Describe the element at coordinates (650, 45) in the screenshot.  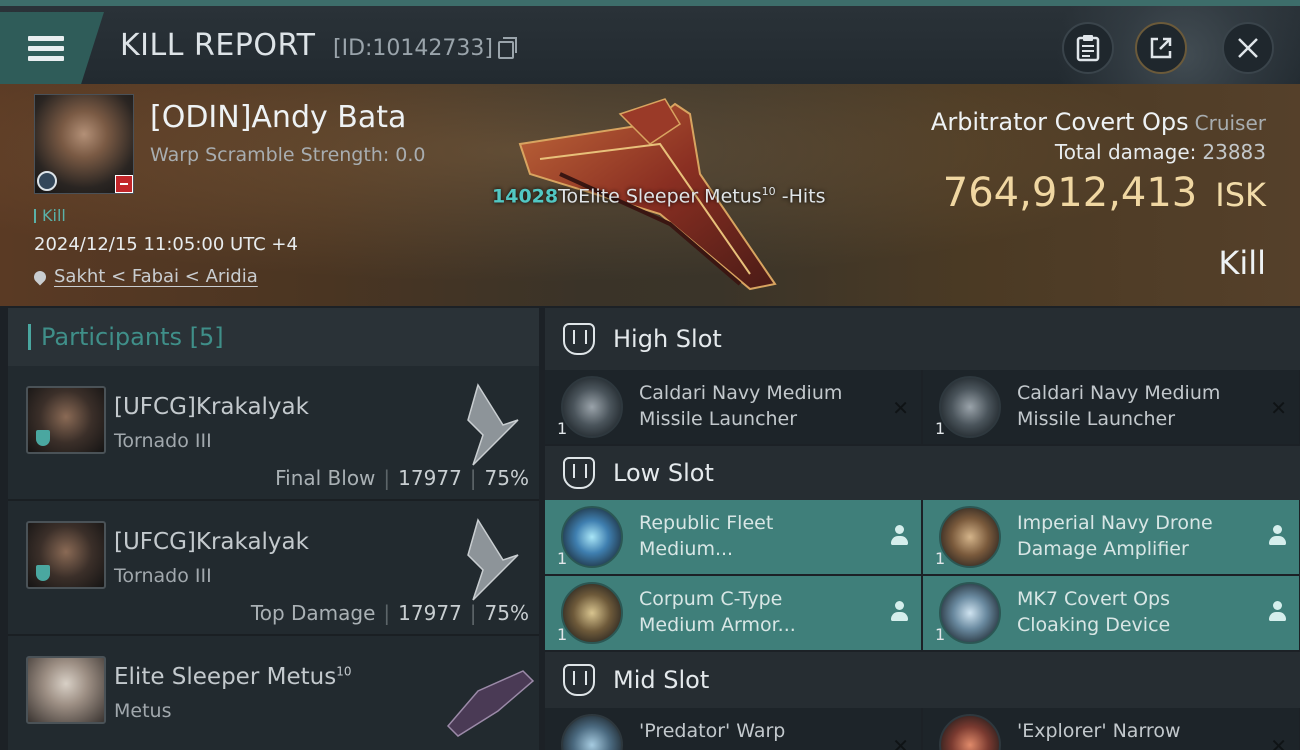
I see `top-bar: KILL REPORT [ID:10142733]` at that location.